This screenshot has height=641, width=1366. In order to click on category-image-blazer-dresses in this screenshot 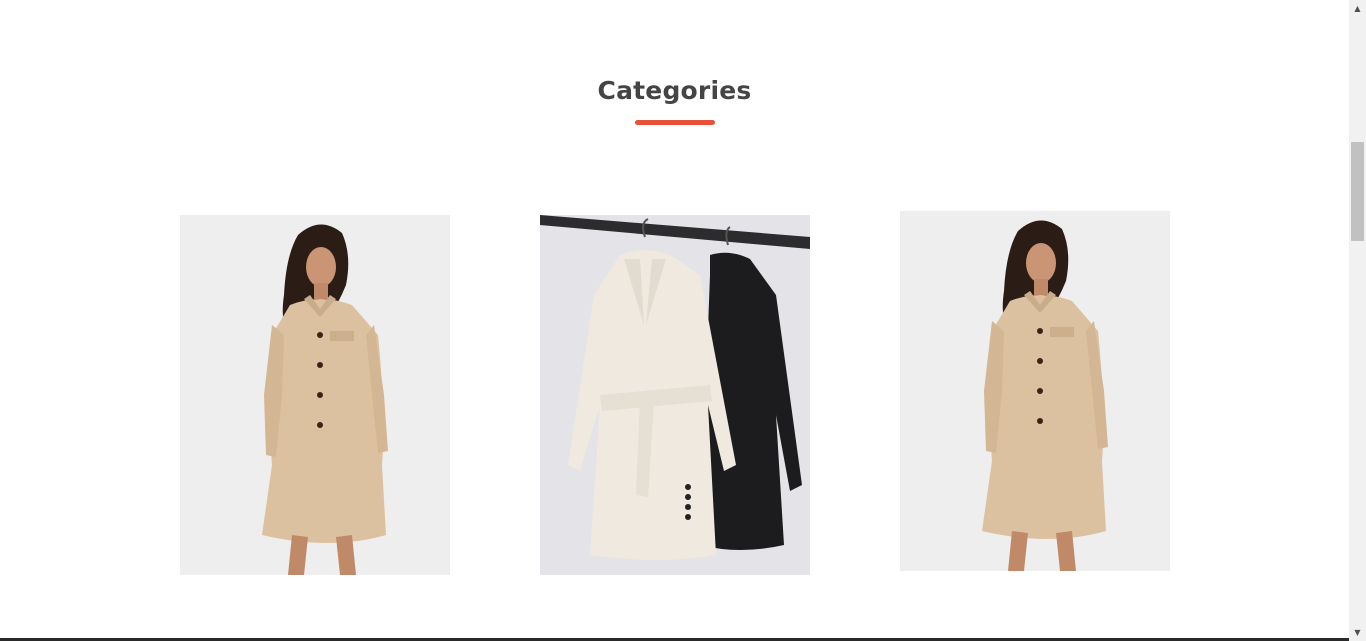, I will do `click(675, 395)`.